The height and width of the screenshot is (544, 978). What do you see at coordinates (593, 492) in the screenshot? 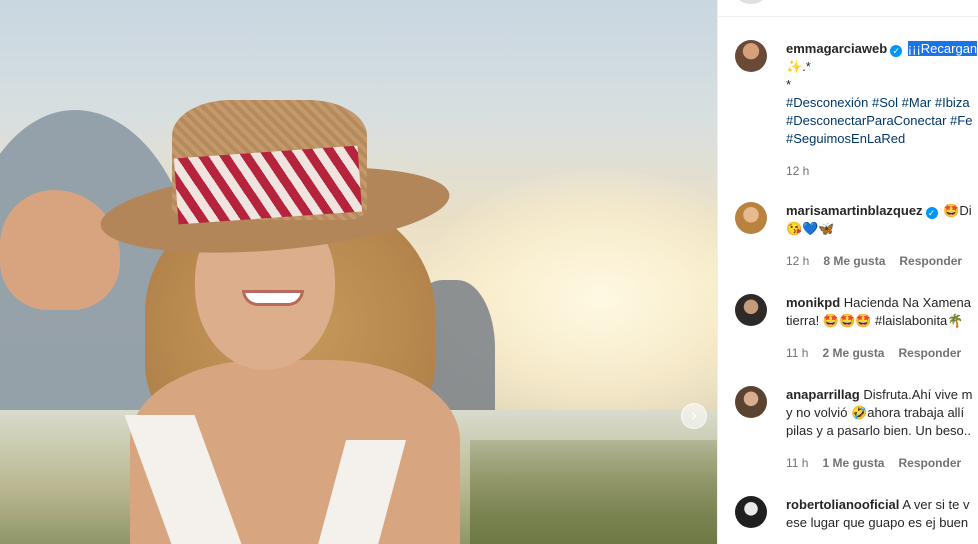
I see `grass` at bounding box center [593, 492].